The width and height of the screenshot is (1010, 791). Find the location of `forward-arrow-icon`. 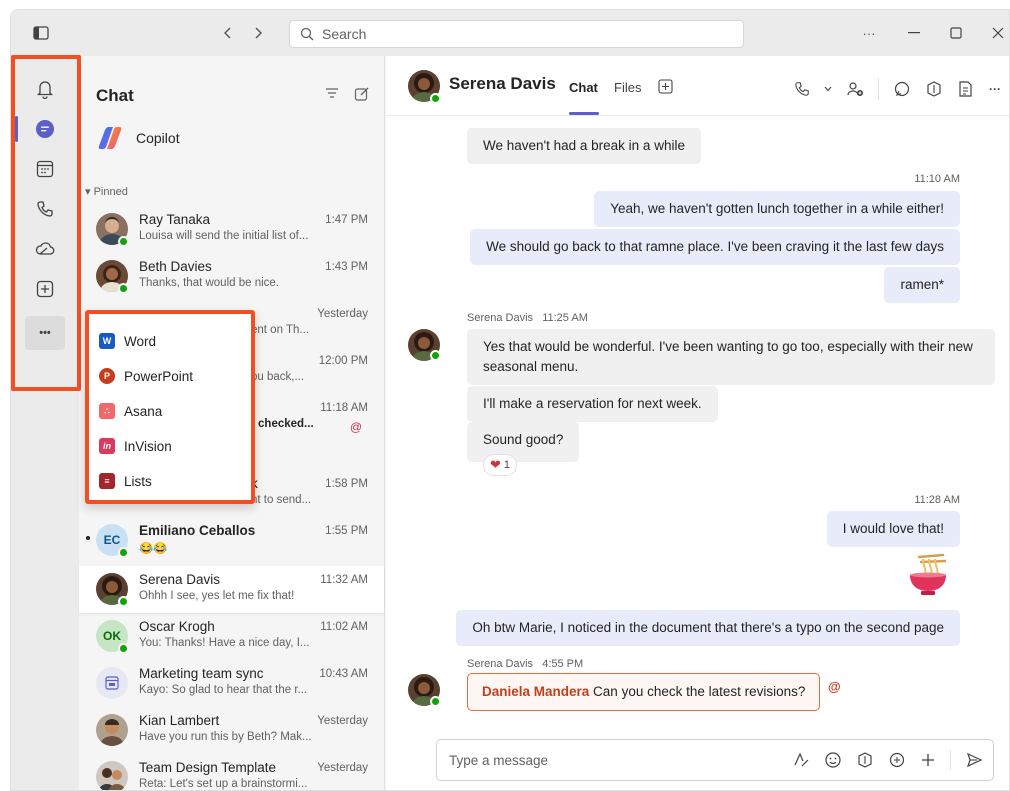

forward-arrow-icon is located at coordinates (258, 33).